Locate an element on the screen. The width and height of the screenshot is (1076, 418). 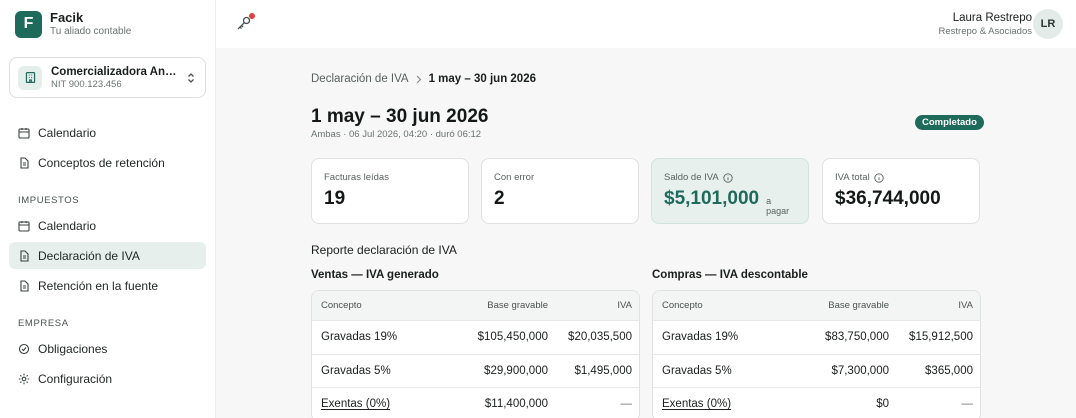
status-badge: Completado is located at coordinates (949, 122).